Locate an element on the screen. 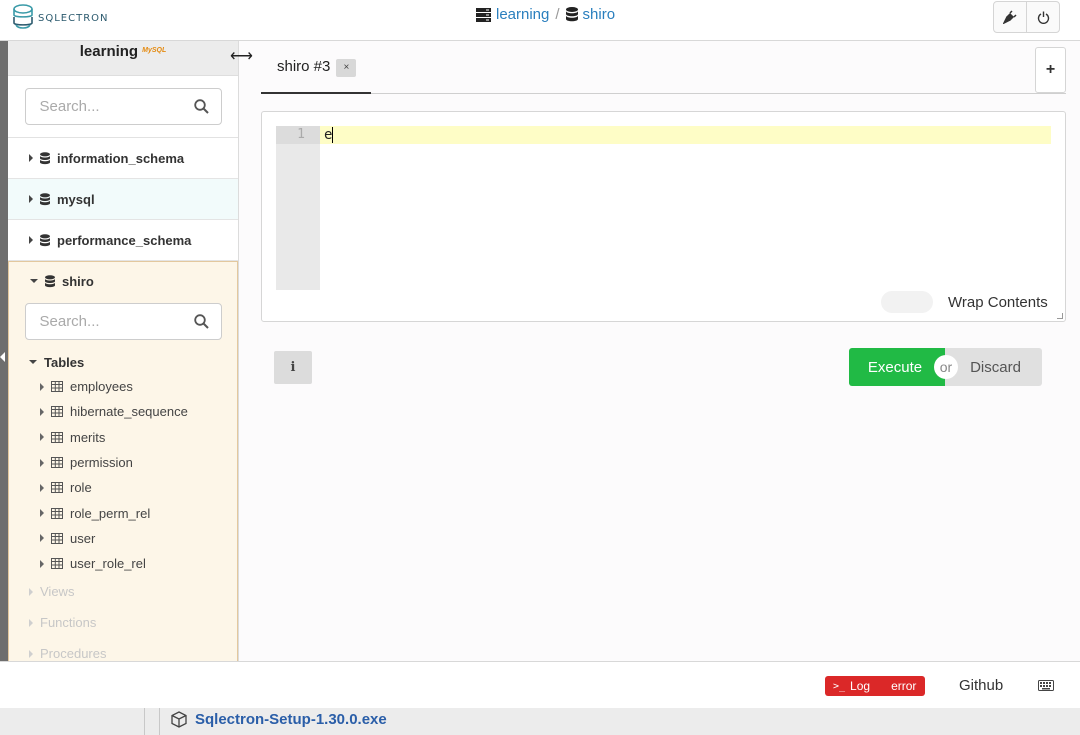 This screenshot has height=735, width=1080. table-item: role_perm_rel is located at coordinates (123, 512).